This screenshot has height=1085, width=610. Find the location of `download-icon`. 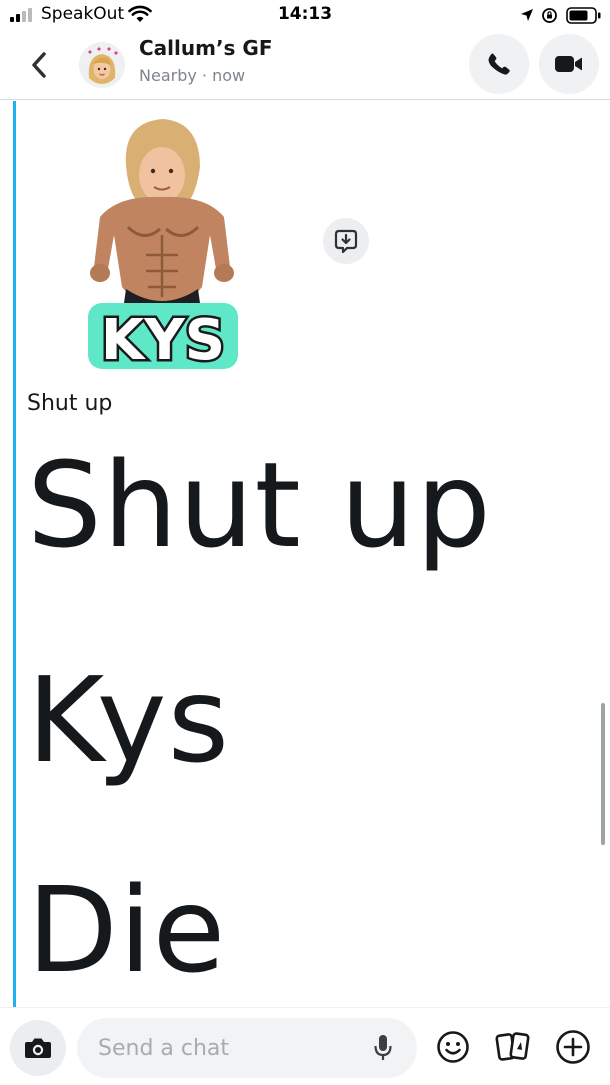

download-icon is located at coordinates (346, 241).